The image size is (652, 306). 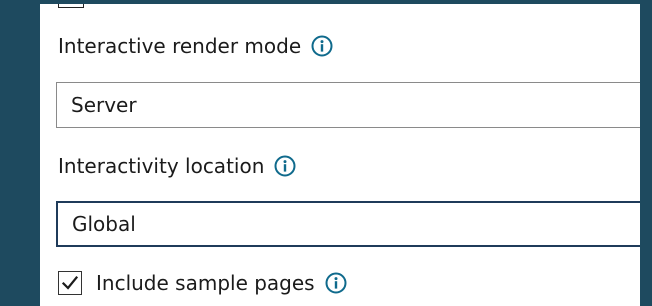 I want to click on interactivity-location-label: Interactivity location, so click(x=161, y=166).